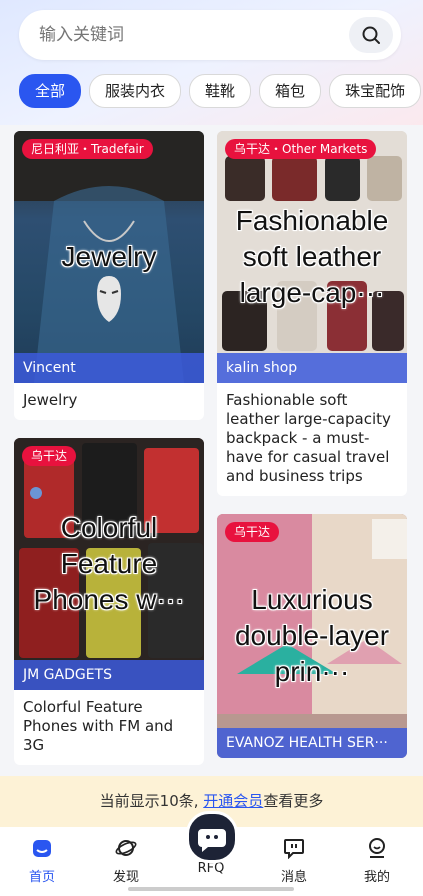  I want to click on category-clothing: 服装内衣, so click(135, 91).